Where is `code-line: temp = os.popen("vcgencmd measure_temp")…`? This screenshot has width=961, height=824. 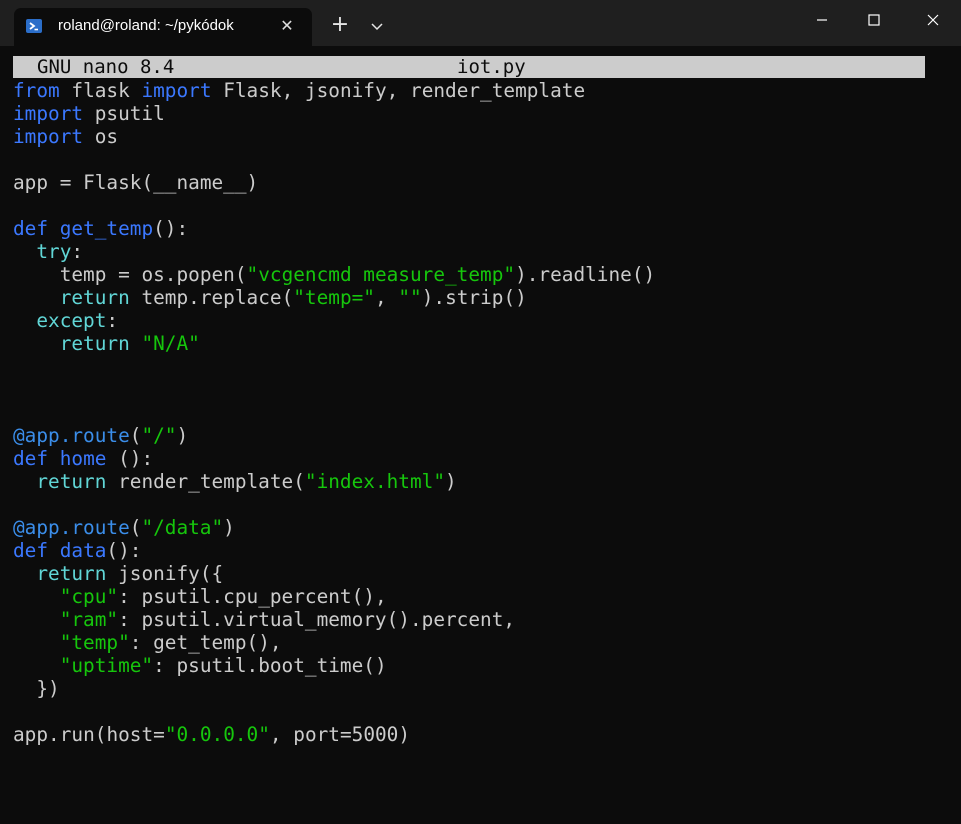
code-line: temp = os.popen("vcgencmd measure_temp")… is located at coordinates (357, 274).